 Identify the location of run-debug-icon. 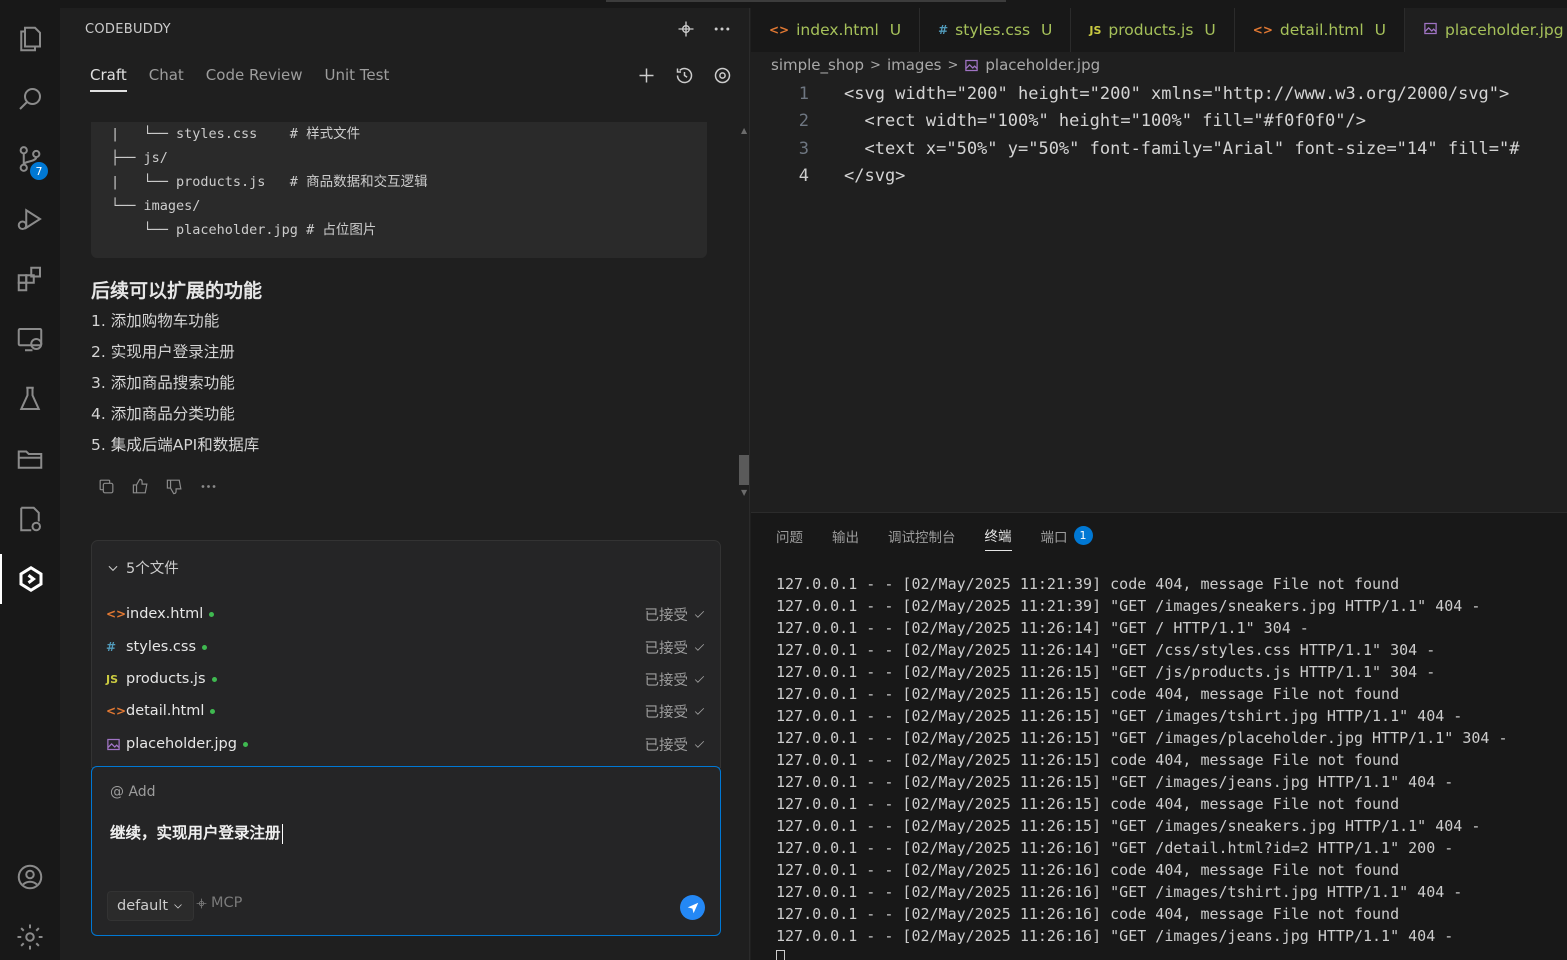
(30, 219).